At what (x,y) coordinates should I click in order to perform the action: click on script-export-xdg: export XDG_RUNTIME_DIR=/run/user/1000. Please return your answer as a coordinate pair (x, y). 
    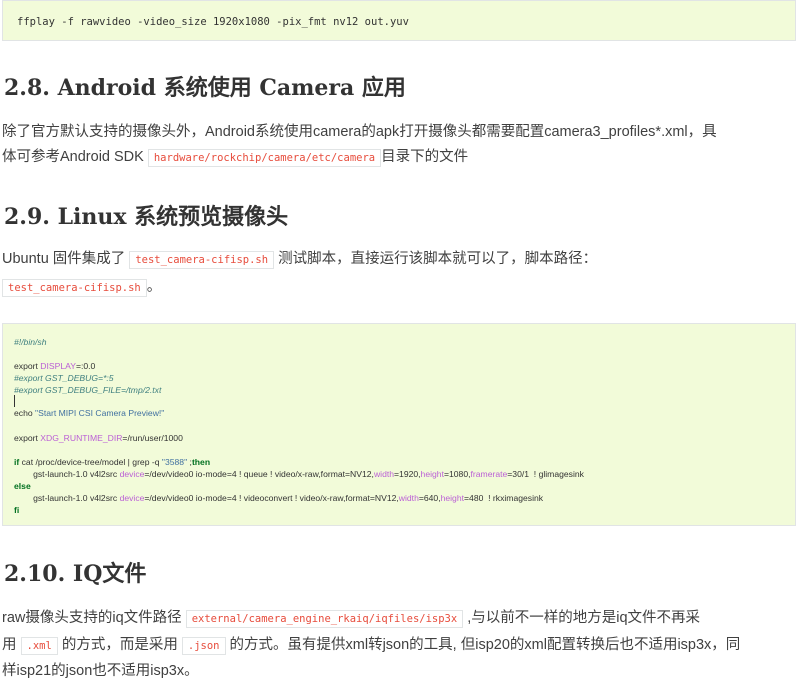
    Looking at the image, I should click on (98, 438).